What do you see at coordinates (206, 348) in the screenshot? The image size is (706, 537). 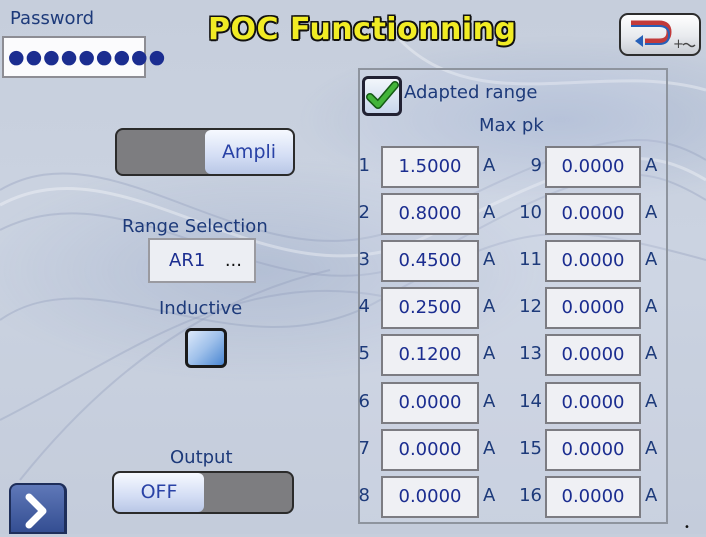 I see `inductive-checkbox` at bounding box center [206, 348].